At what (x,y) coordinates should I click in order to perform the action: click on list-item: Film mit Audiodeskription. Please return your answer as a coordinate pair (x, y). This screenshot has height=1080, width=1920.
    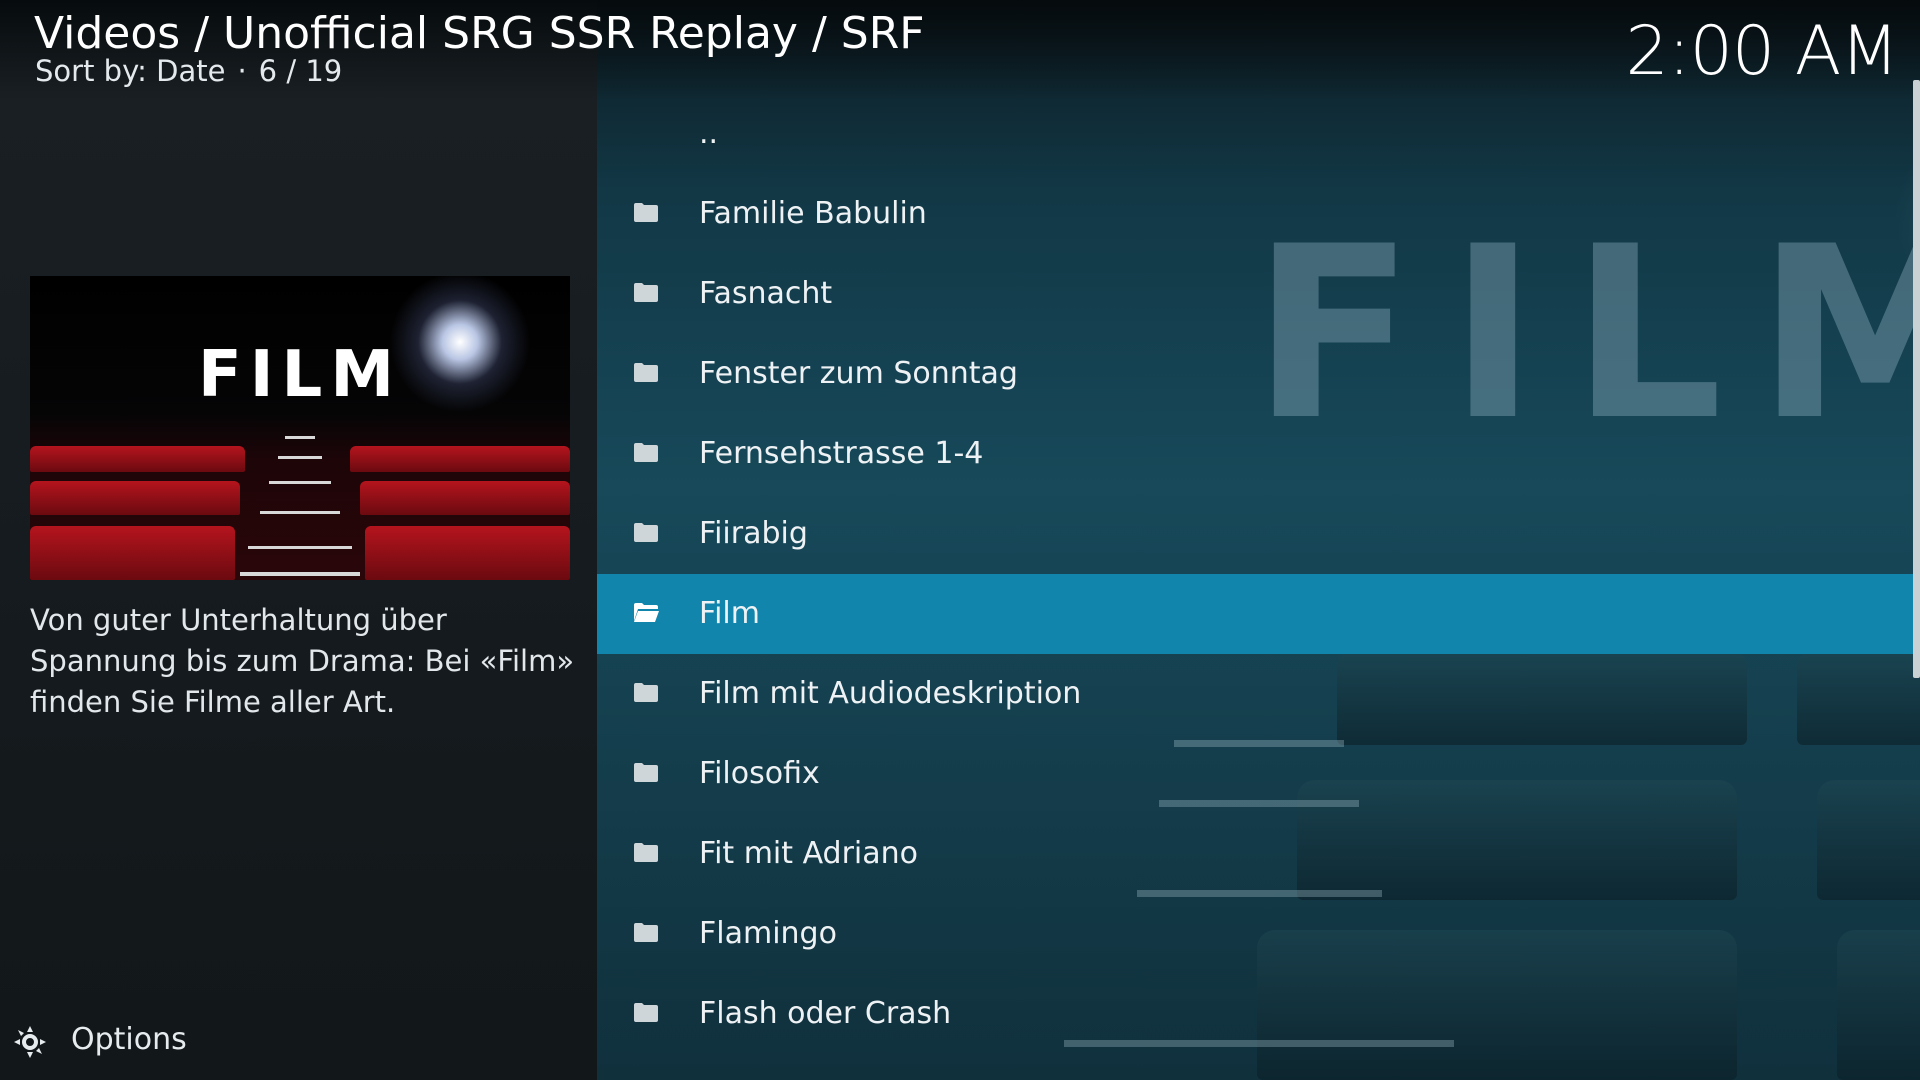
    Looking at the image, I should click on (1255, 694).